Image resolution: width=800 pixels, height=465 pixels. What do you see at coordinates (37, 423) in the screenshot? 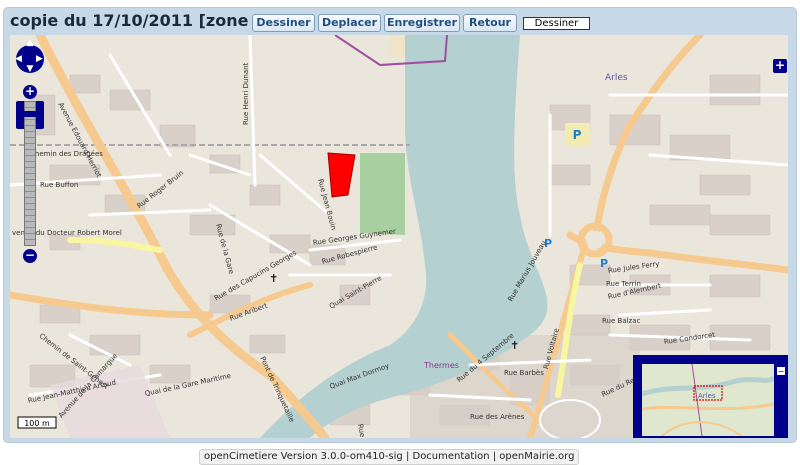
I see `scale-label: 100 m` at bounding box center [37, 423].